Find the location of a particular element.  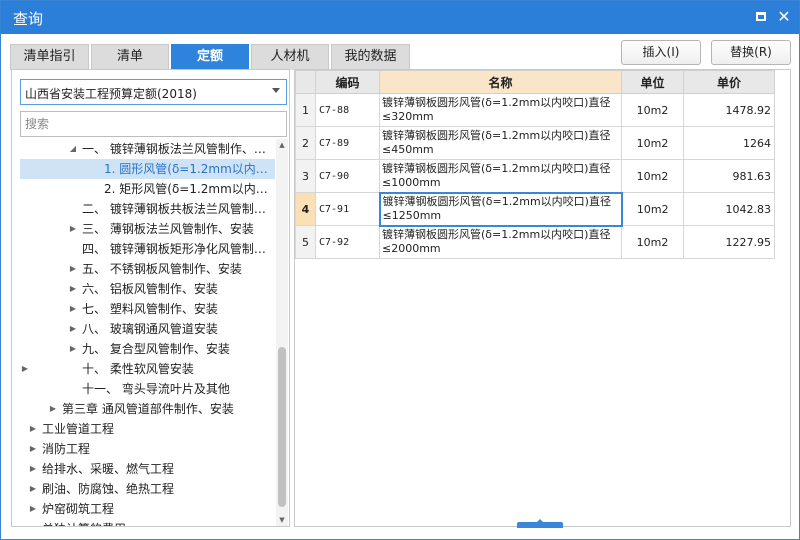

price-cell: 981.63 is located at coordinates (729, 176).